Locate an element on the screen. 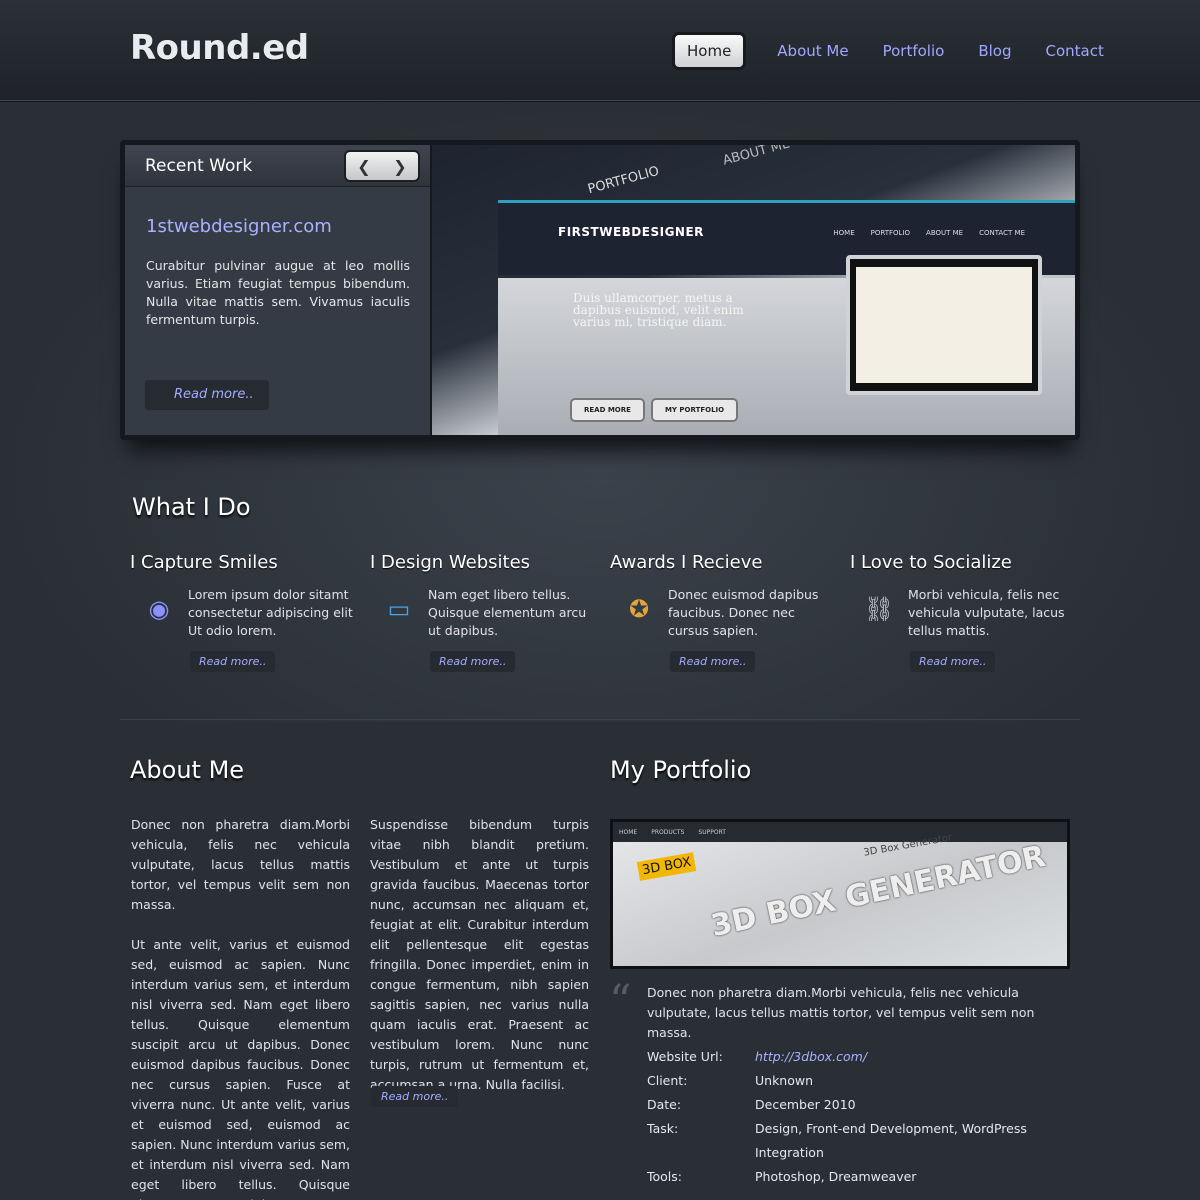 The image size is (1200, 1200). preview-nav-item: CONTACT ME is located at coordinates (1002, 233).